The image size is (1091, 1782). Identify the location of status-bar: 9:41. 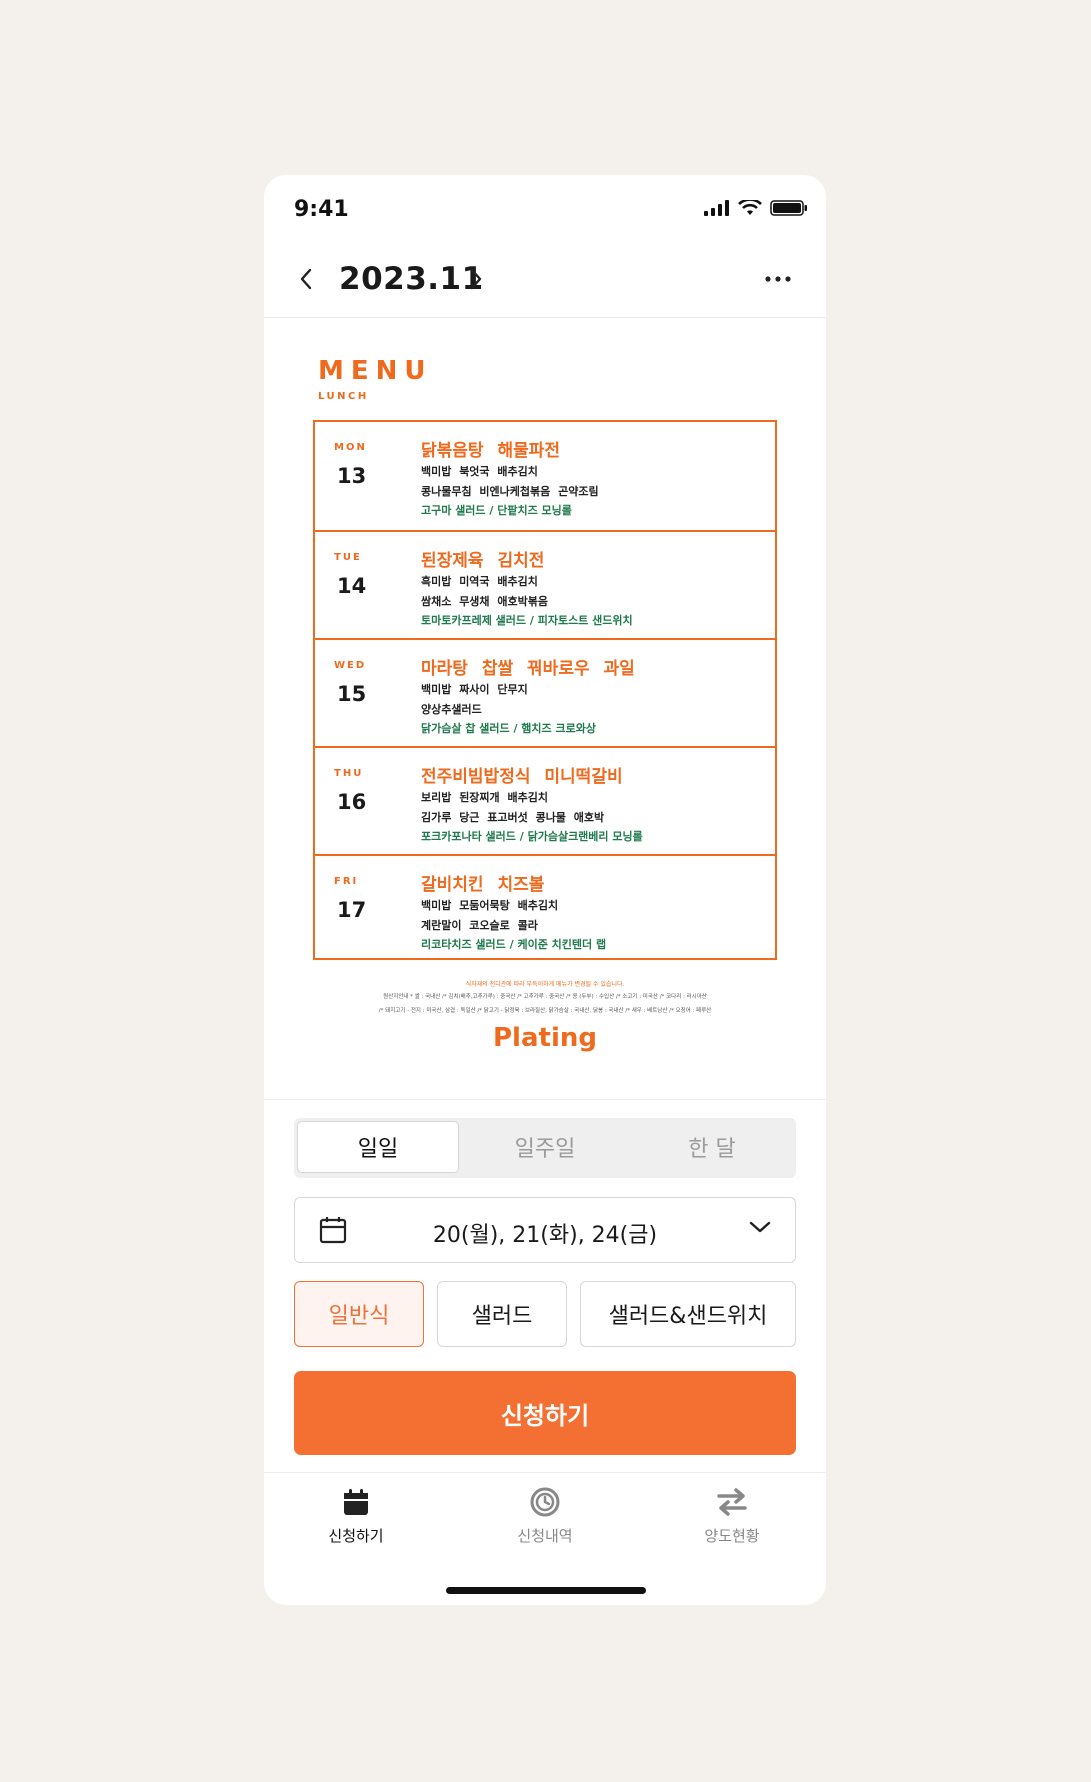
(545, 210).